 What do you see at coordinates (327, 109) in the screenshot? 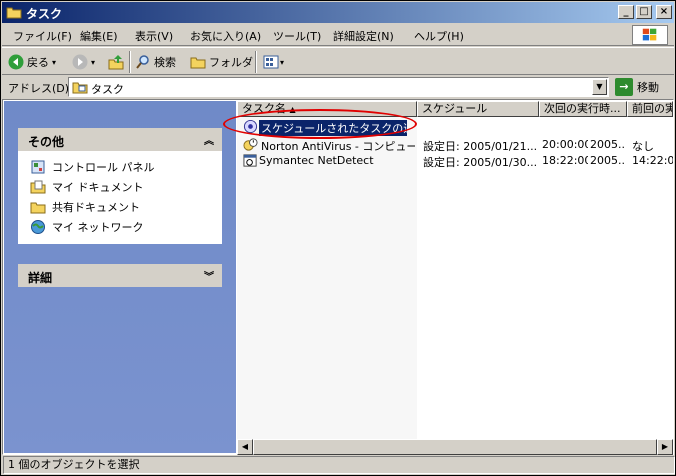
I see `column-task-name: タスク名 ▲` at bounding box center [327, 109].